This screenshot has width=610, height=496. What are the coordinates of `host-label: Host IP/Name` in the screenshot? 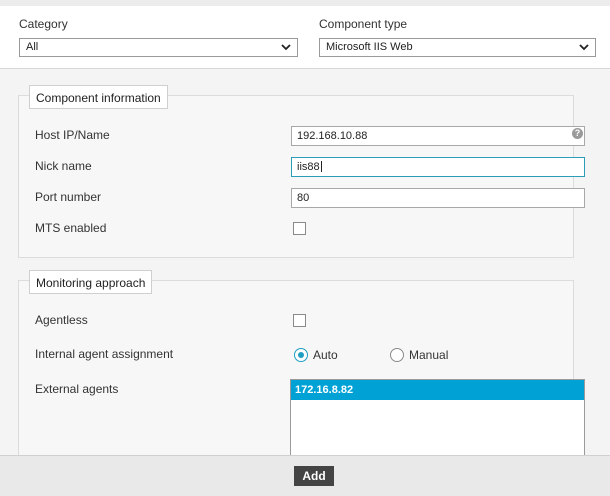 It's located at (72, 135).